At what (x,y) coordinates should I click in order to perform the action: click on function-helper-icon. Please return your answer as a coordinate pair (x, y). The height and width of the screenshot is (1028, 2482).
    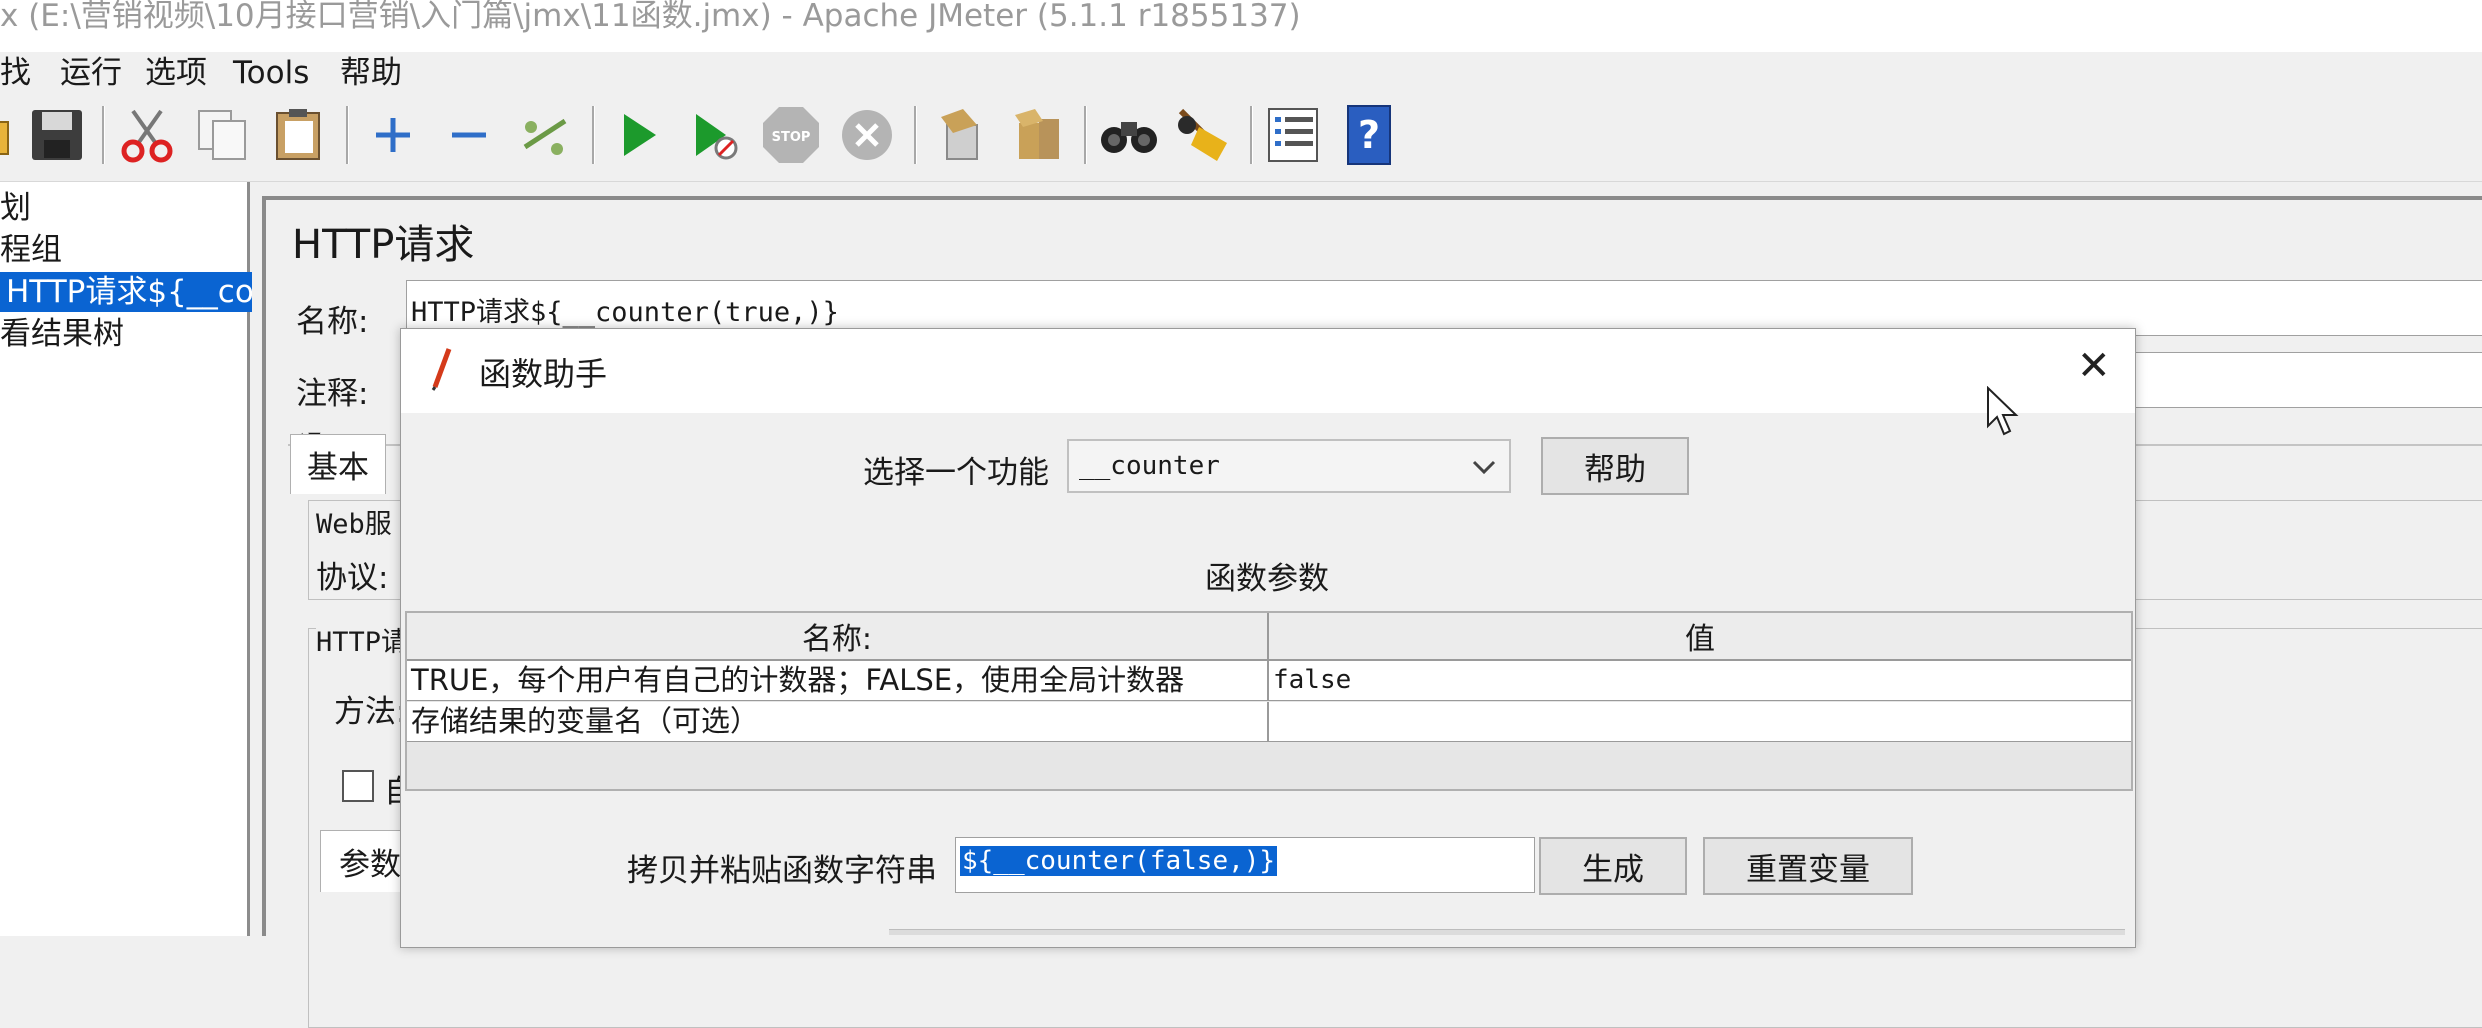
    Looking at the image, I should click on (1293, 135).